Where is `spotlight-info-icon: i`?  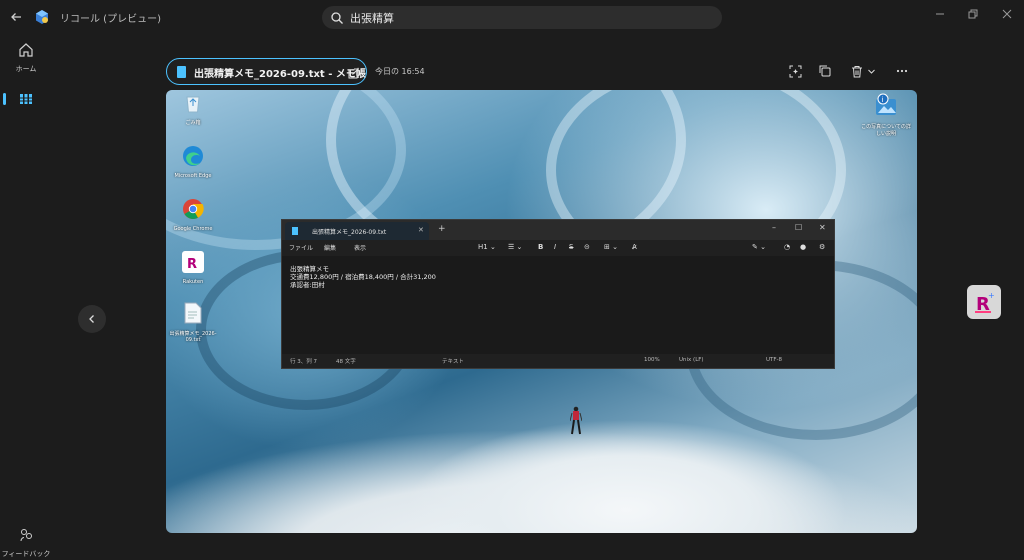 spotlight-info-icon: i is located at coordinates (886, 104).